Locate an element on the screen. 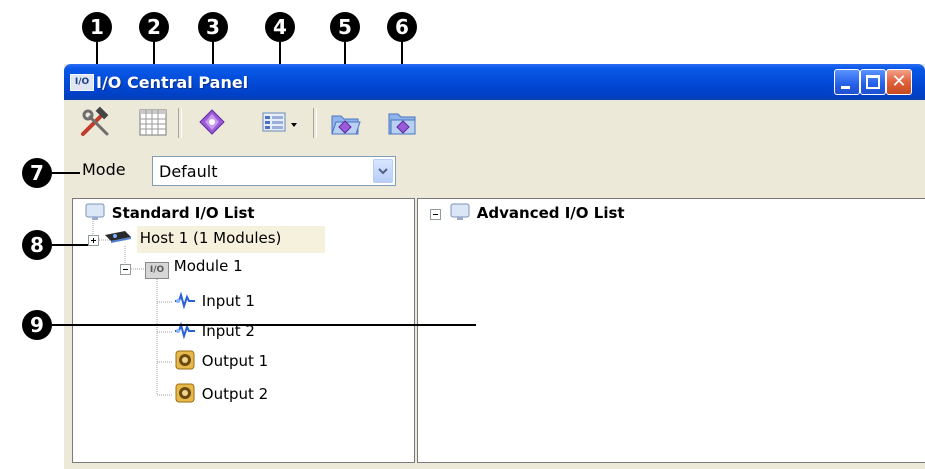 Image resolution: width=925 pixels, height=469 pixels. chevron-down-icon is located at coordinates (383, 171).